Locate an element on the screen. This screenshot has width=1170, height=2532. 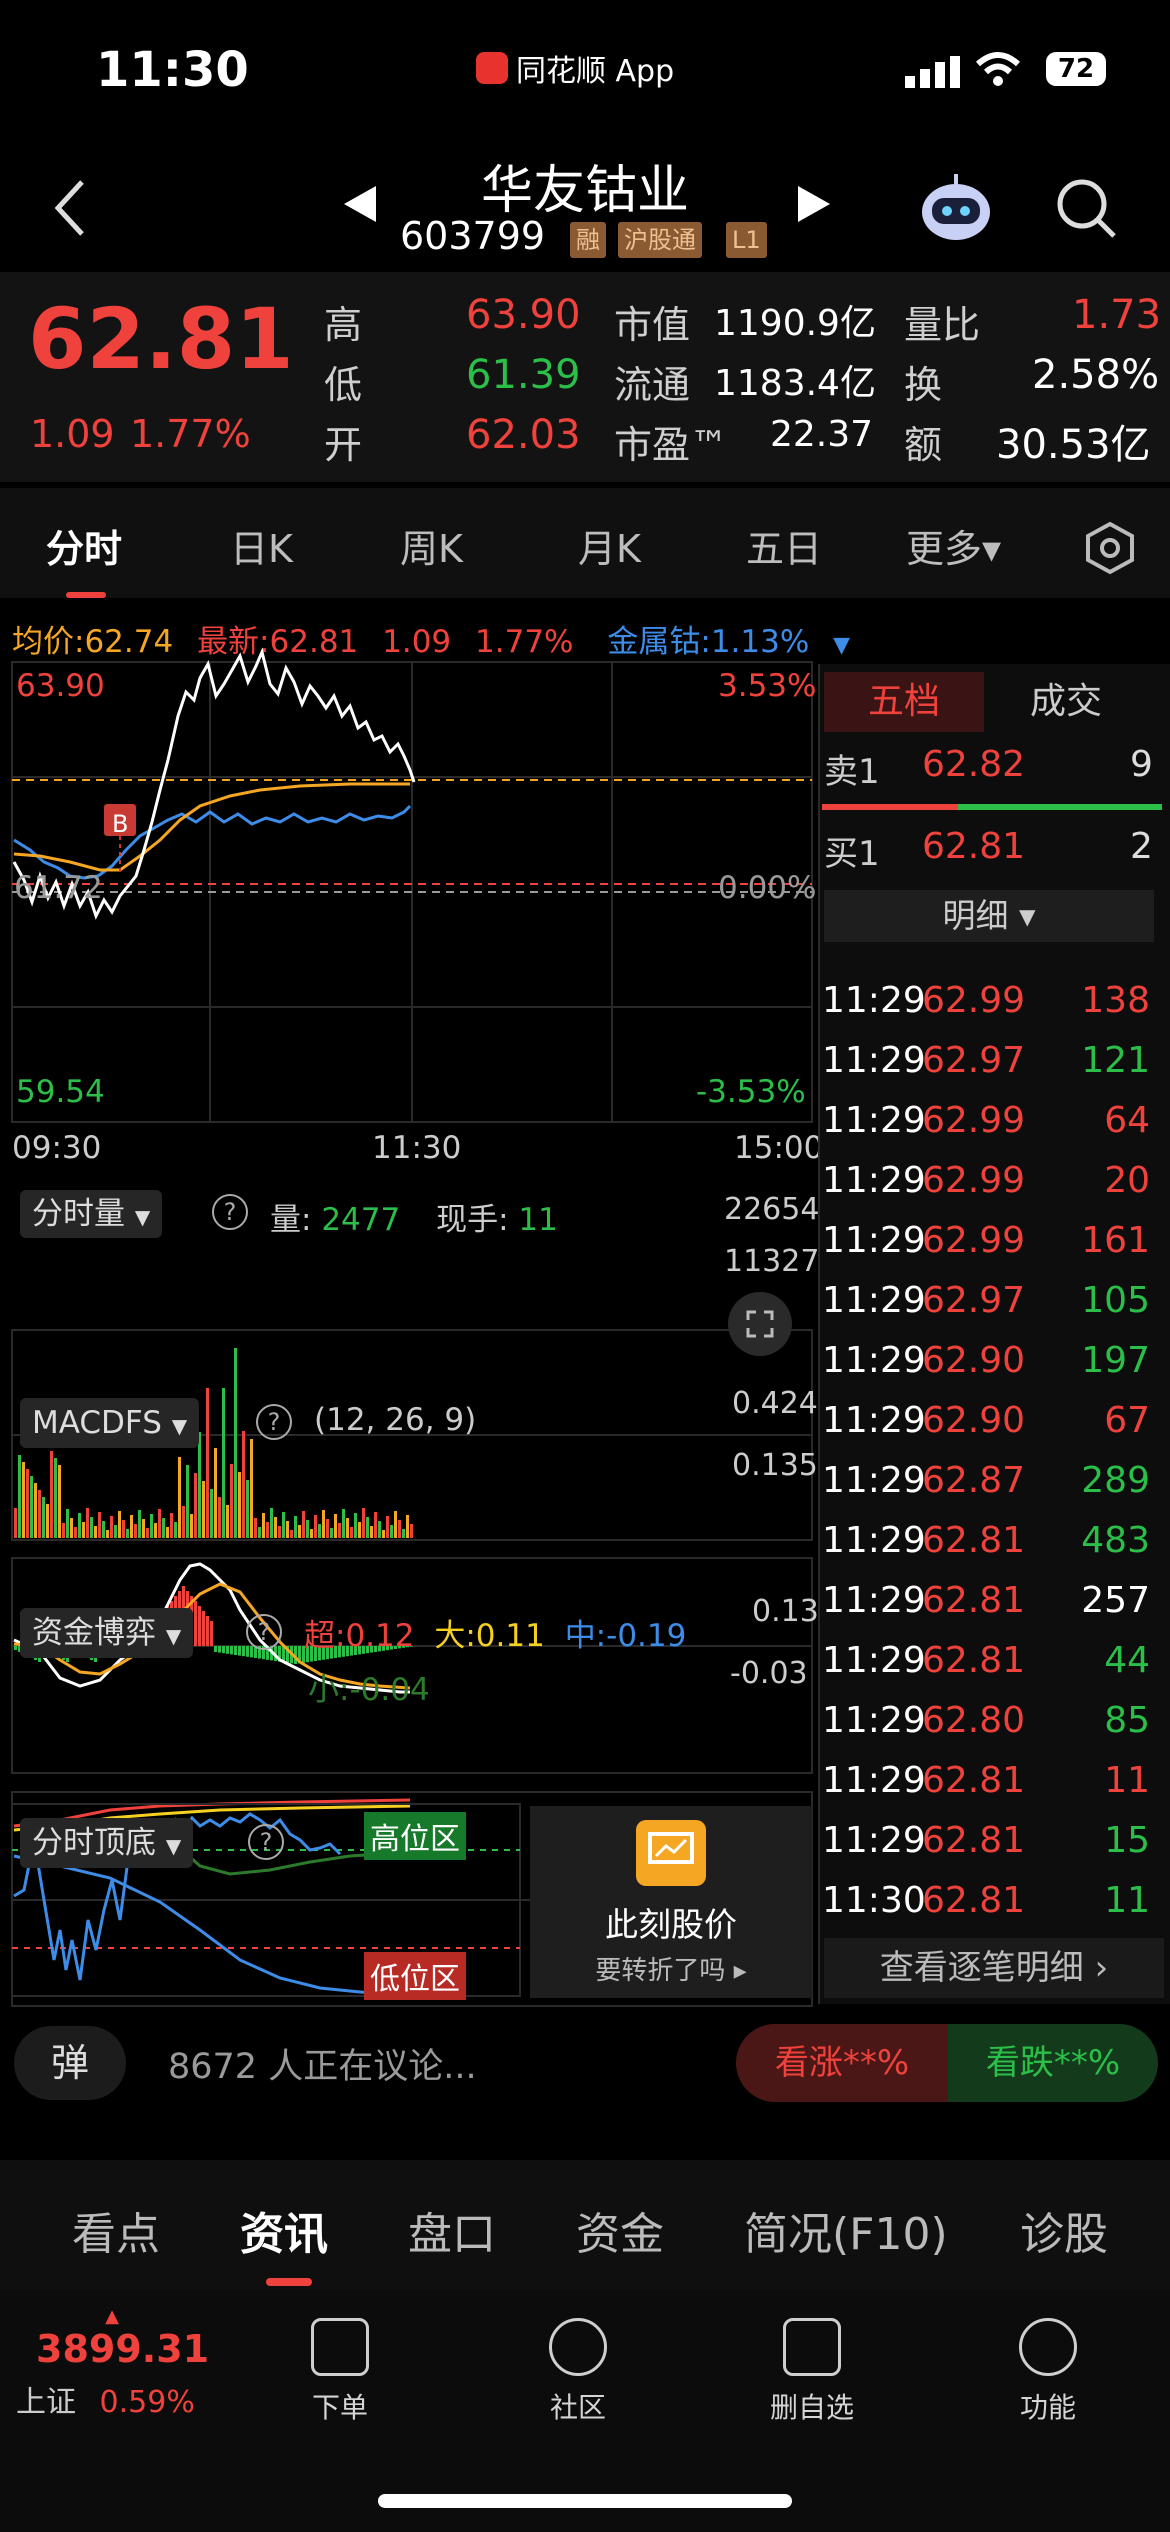
promo-card: 此刻股价 要转折了吗 ▸ is located at coordinates (671, 1902).